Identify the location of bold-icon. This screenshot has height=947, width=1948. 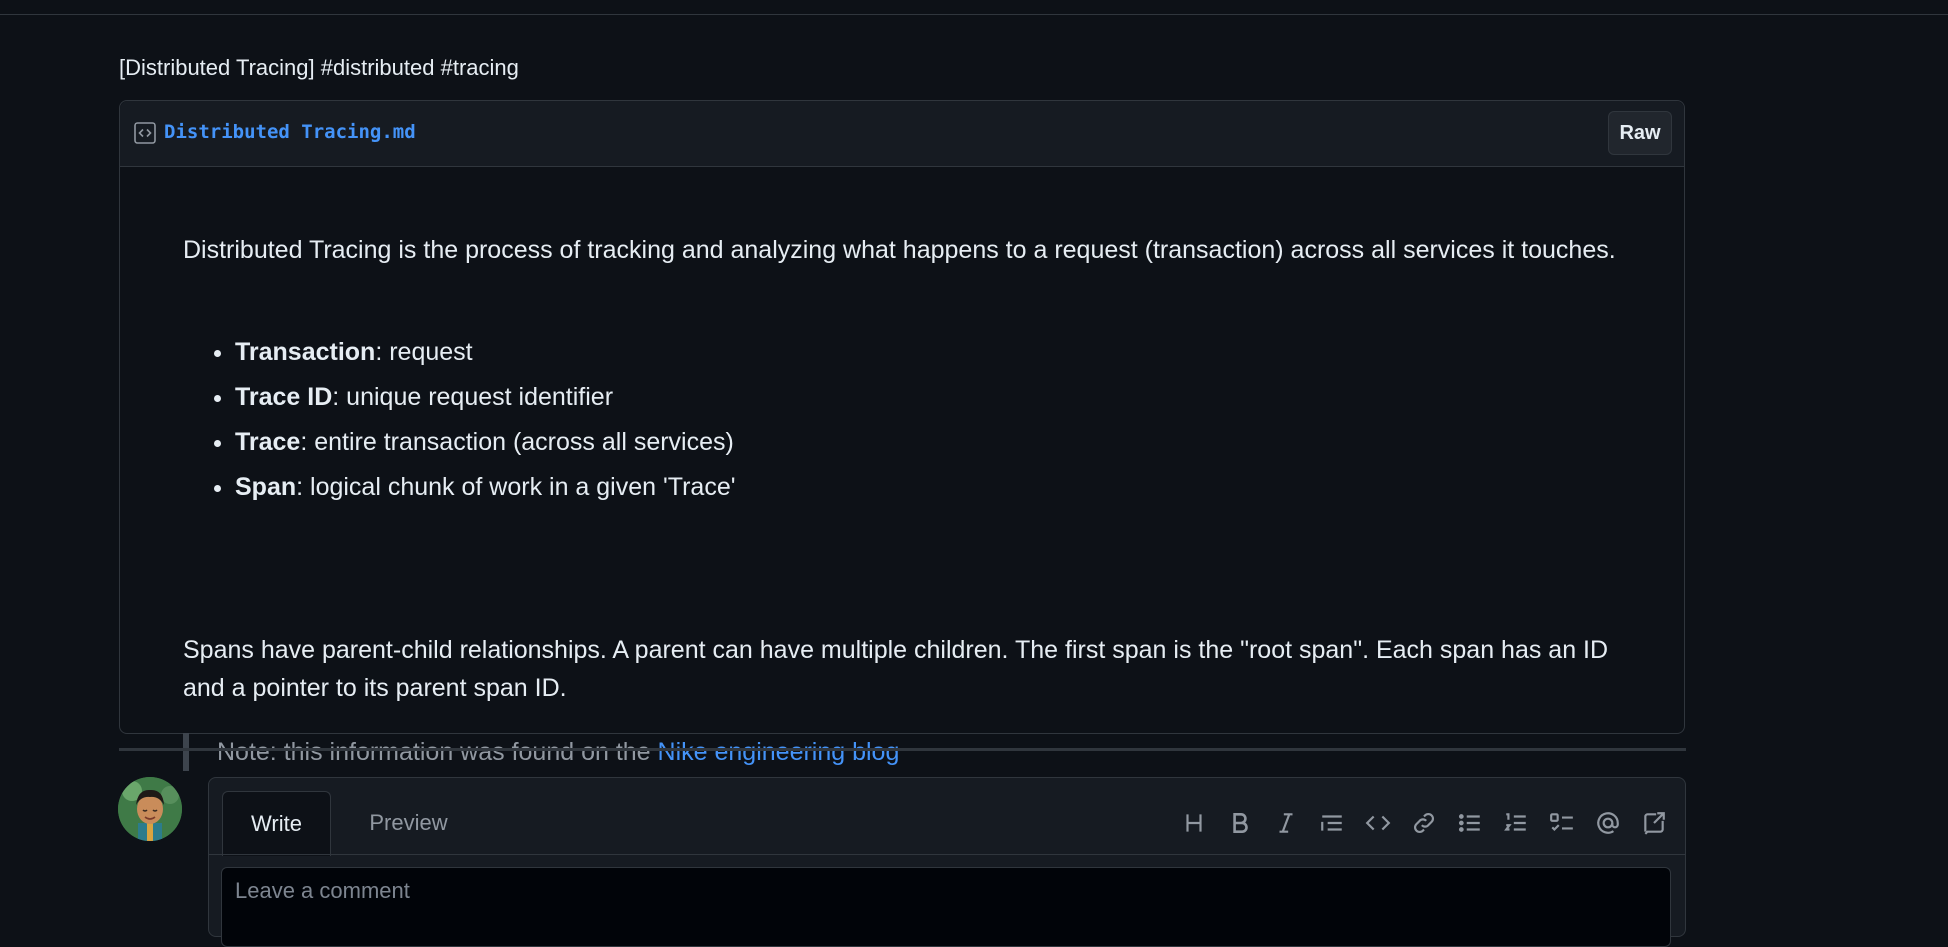
(1240, 823).